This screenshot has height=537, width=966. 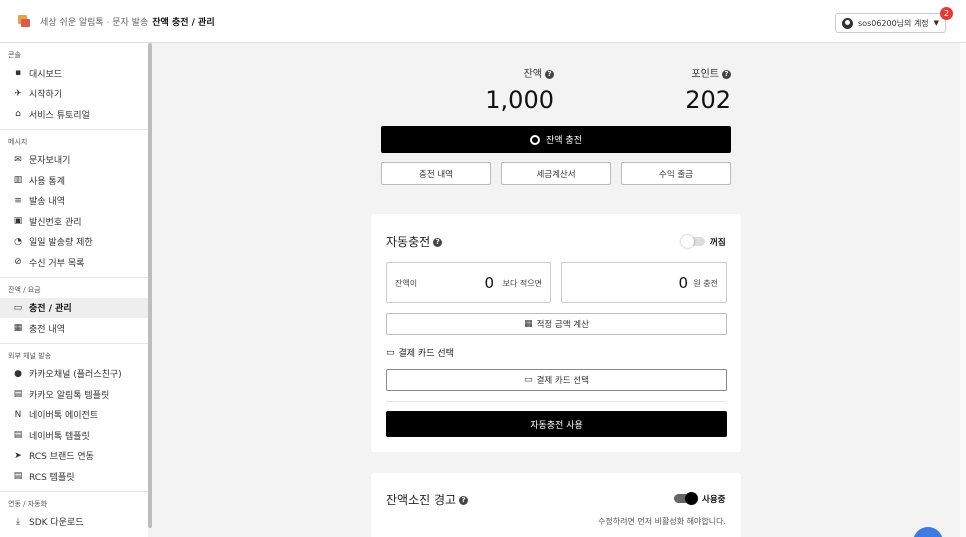 I want to click on point-label: 포인트, so click(x=705, y=74).